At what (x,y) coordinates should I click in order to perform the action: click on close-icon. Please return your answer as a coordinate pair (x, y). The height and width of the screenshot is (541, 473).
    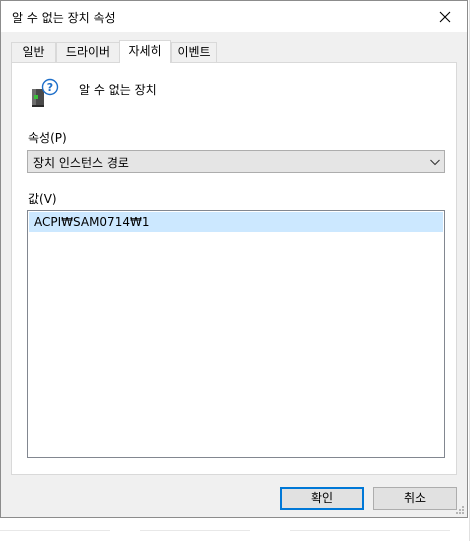
    Looking at the image, I should click on (445, 16).